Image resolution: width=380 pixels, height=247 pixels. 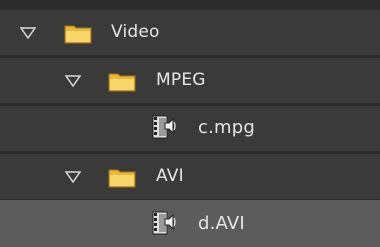 What do you see at coordinates (227, 127) in the screenshot?
I see `tree-item-label: c.mpg` at bounding box center [227, 127].